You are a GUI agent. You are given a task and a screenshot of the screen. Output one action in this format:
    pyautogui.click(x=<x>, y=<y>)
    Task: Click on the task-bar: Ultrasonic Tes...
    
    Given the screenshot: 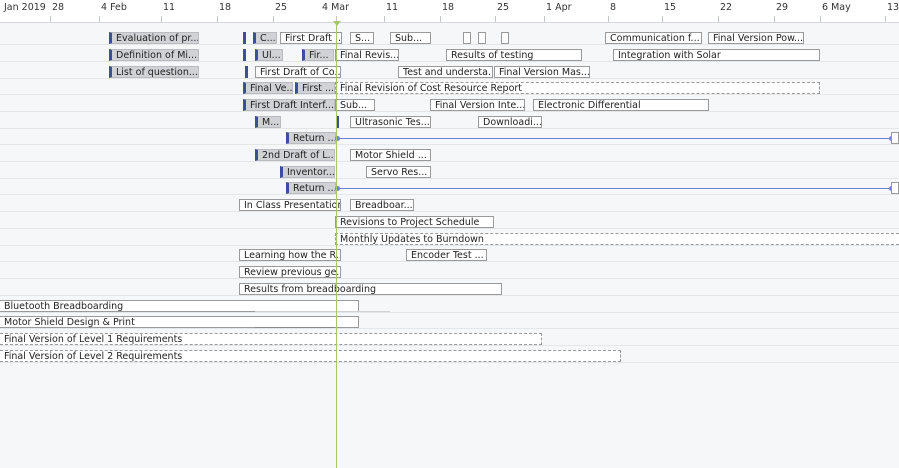 What is the action you would take?
    pyautogui.click(x=390, y=122)
    